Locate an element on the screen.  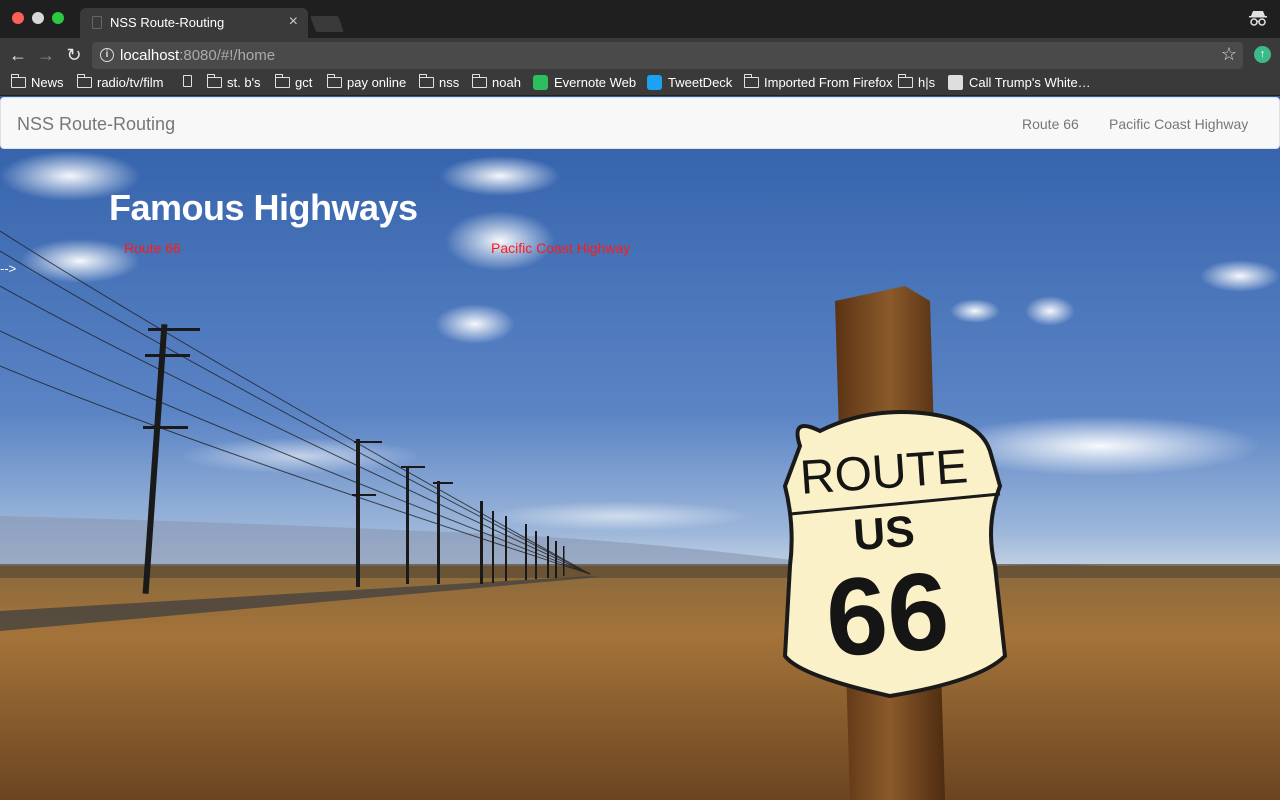
back-icon: ← is located at coordinates (18, 55).